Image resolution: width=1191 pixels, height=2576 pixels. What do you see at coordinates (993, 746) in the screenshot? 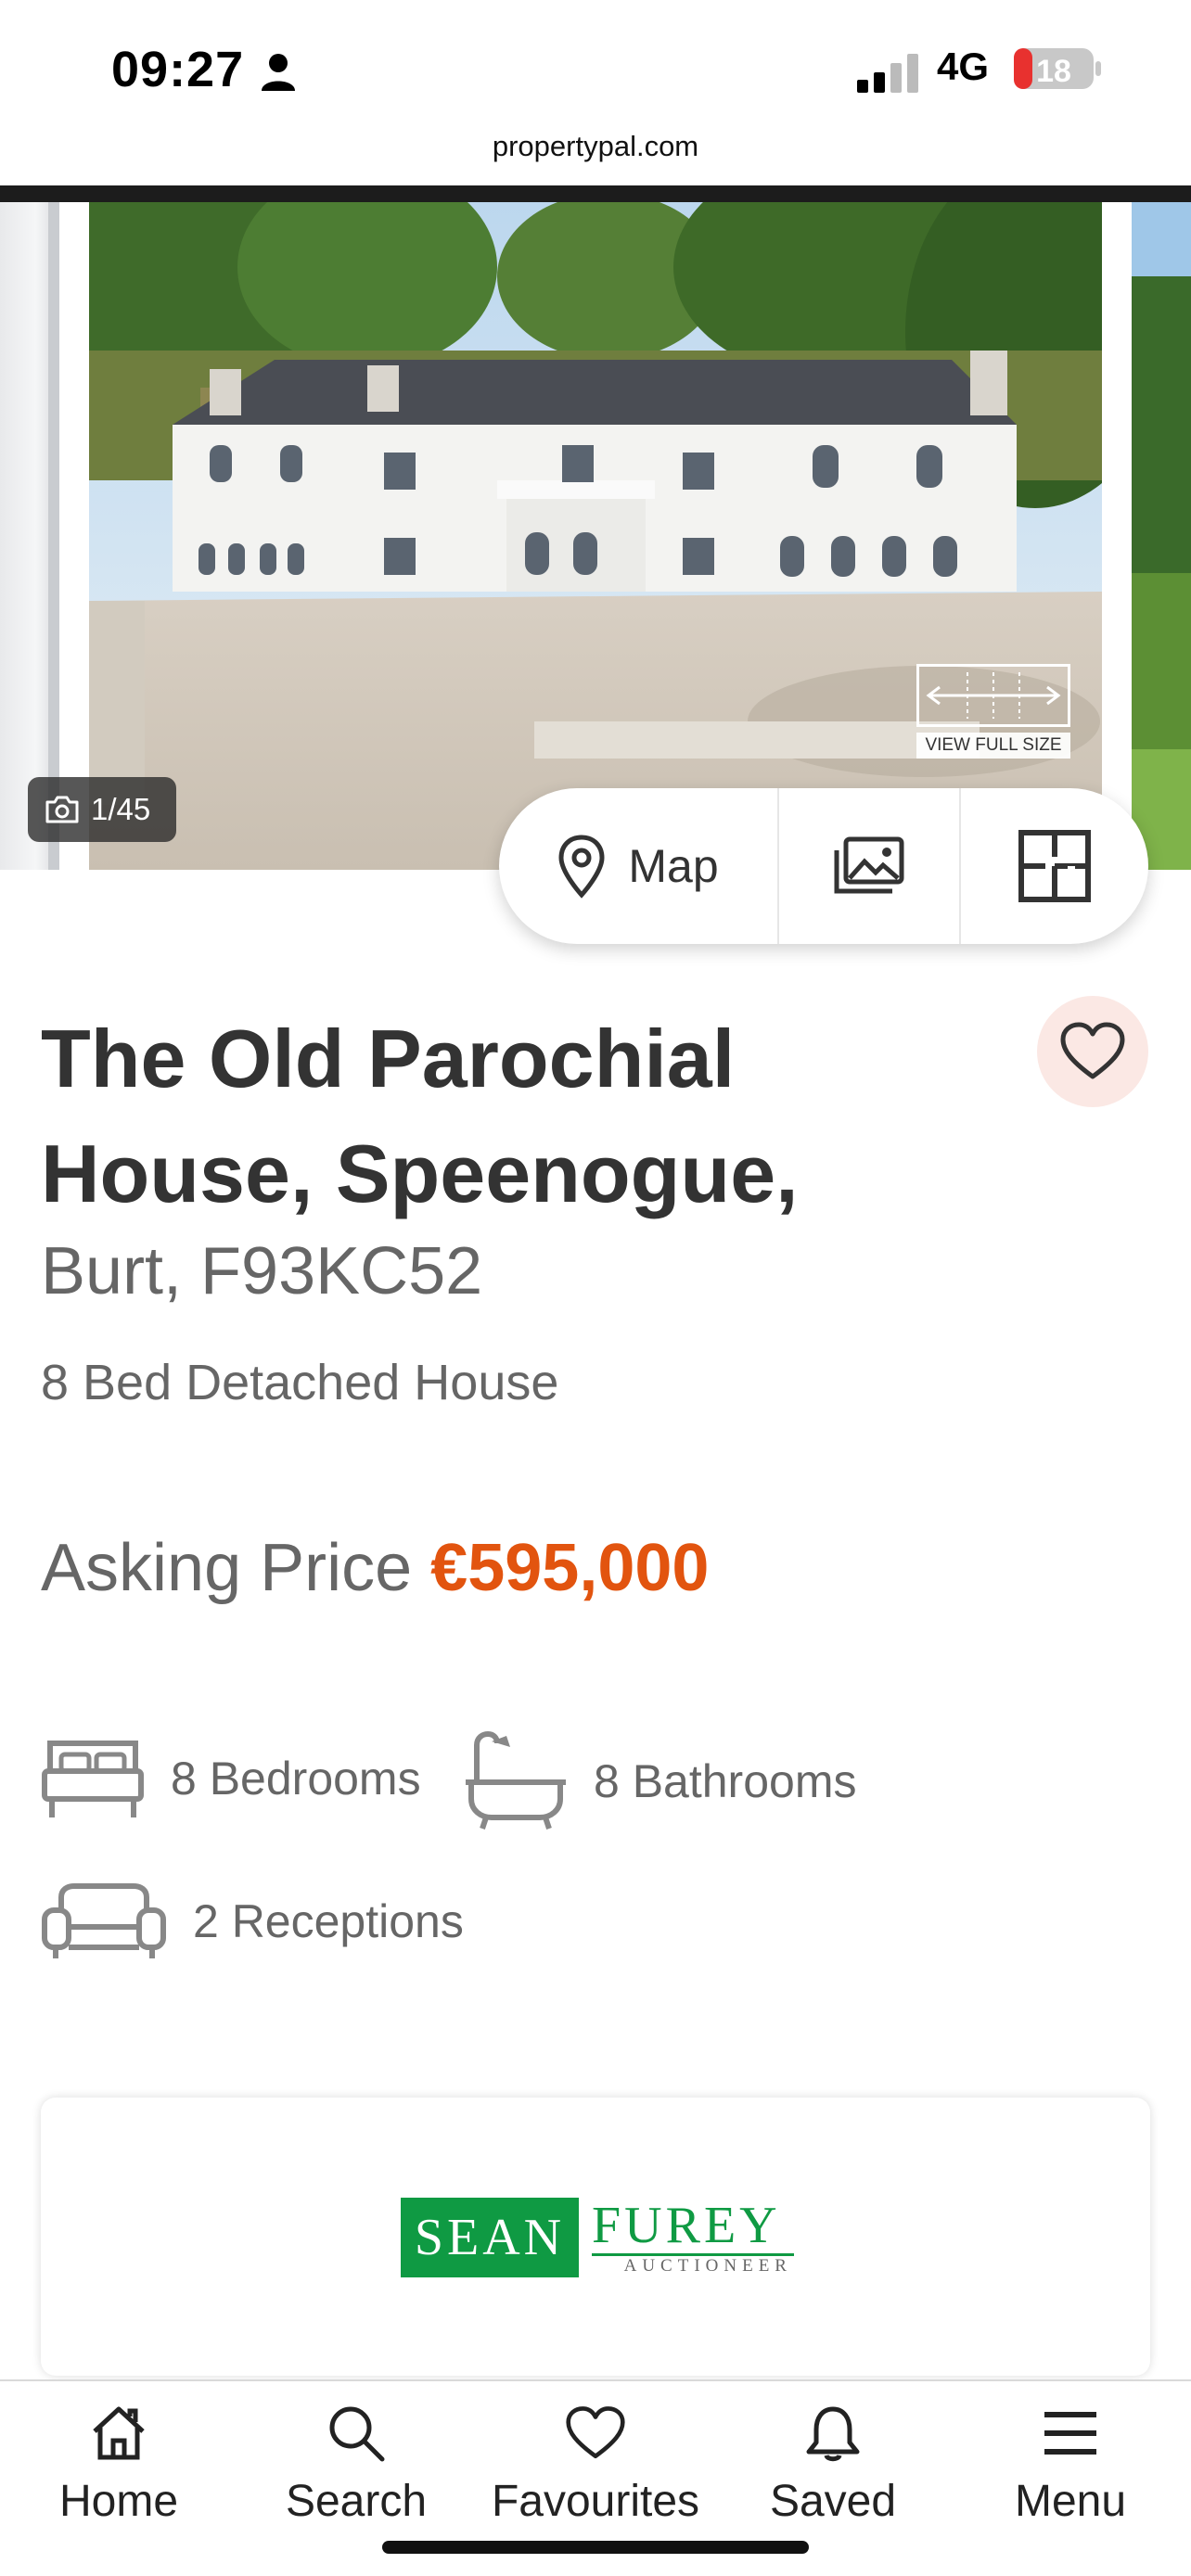
I see `view-full-size-label: VIEW FULL SIZE` at bounding box center [993, 746].